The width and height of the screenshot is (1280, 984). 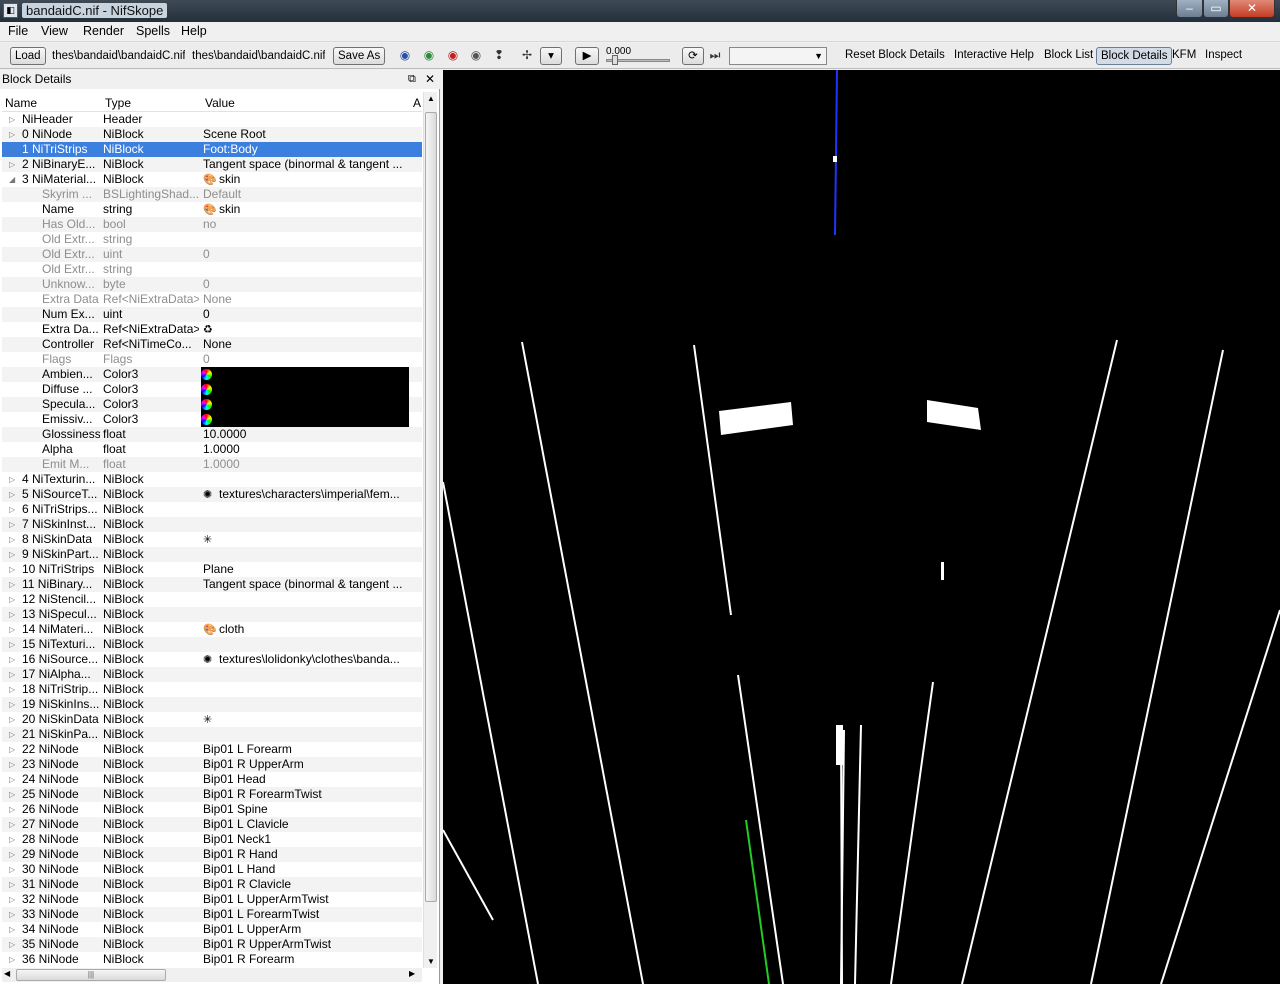 What do you see at coordinates (499, 55) in the screenshot?
I see `footprints-icon: ❢` at bounding box center [499, 55].